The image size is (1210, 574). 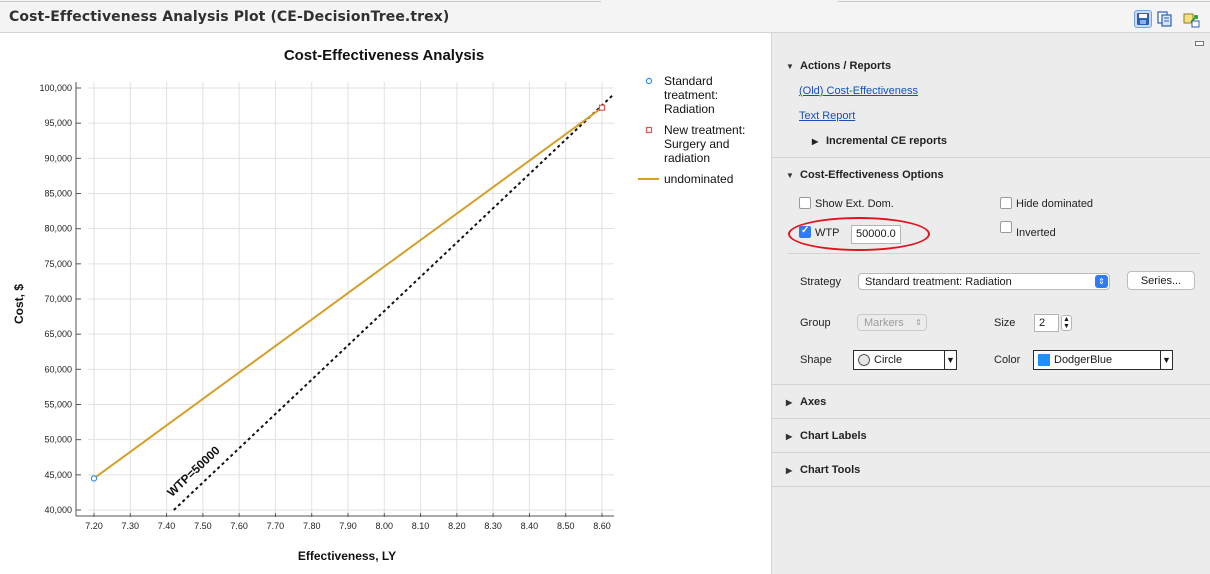 What do you see at coordinates (276, 526) in the screenshot?
I see `x-tick-label: 7.70` at bounding box center [276, 526].